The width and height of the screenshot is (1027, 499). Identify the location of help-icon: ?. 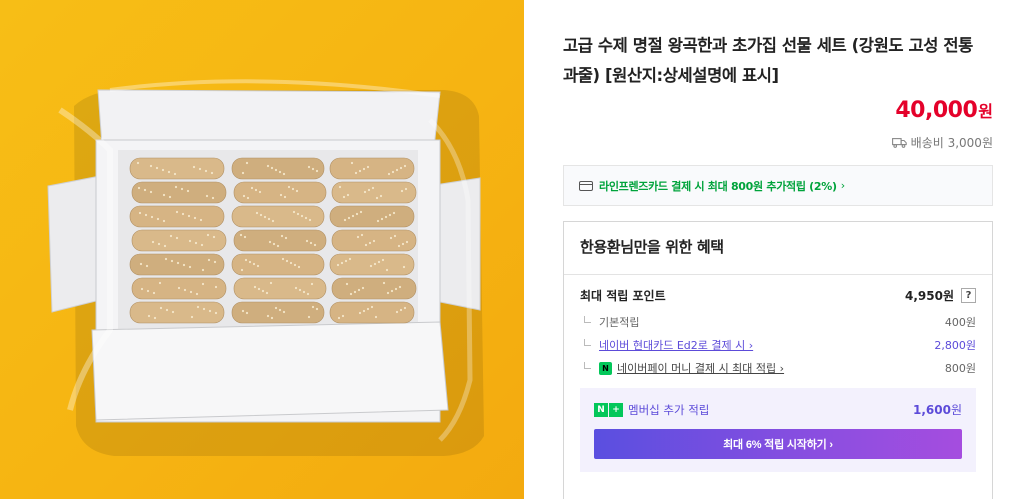
(968, 295).